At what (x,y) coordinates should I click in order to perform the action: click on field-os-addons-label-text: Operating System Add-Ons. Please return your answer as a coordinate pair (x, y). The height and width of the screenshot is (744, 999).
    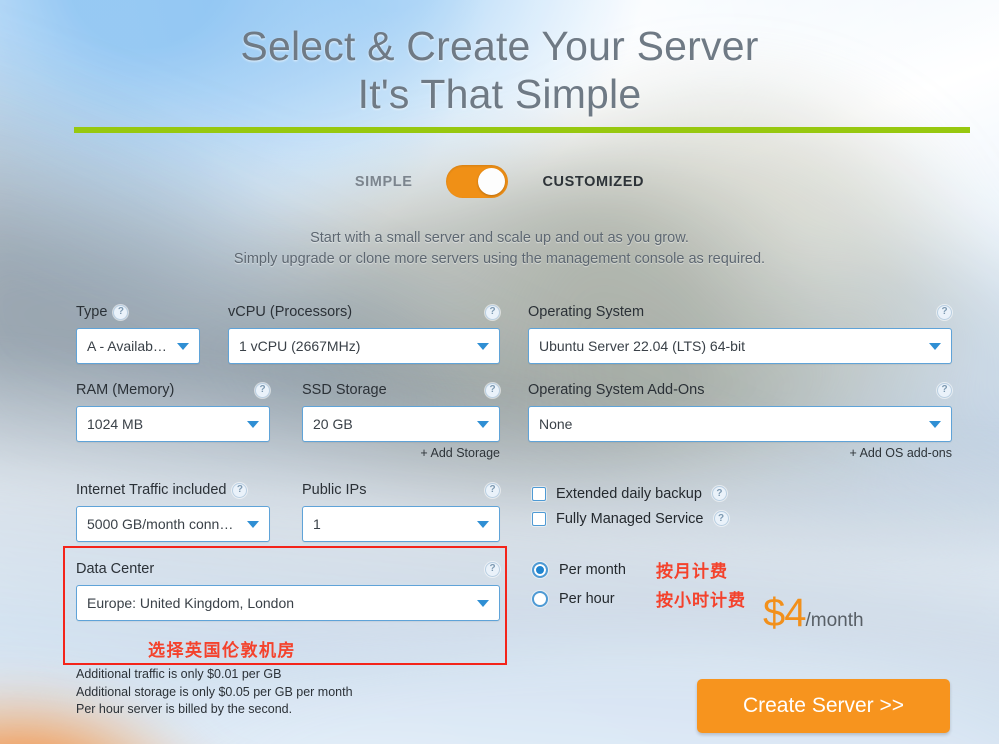
    Looking at the image, I should click on (616, 390).